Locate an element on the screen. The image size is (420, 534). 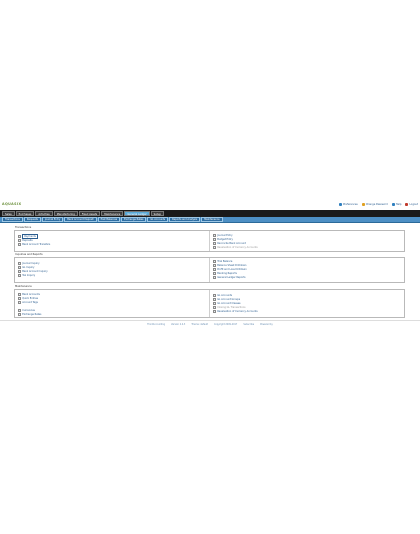
menu-item-bank-inquiry: Bank Account Inquiry is located at coordinates (33, 271).